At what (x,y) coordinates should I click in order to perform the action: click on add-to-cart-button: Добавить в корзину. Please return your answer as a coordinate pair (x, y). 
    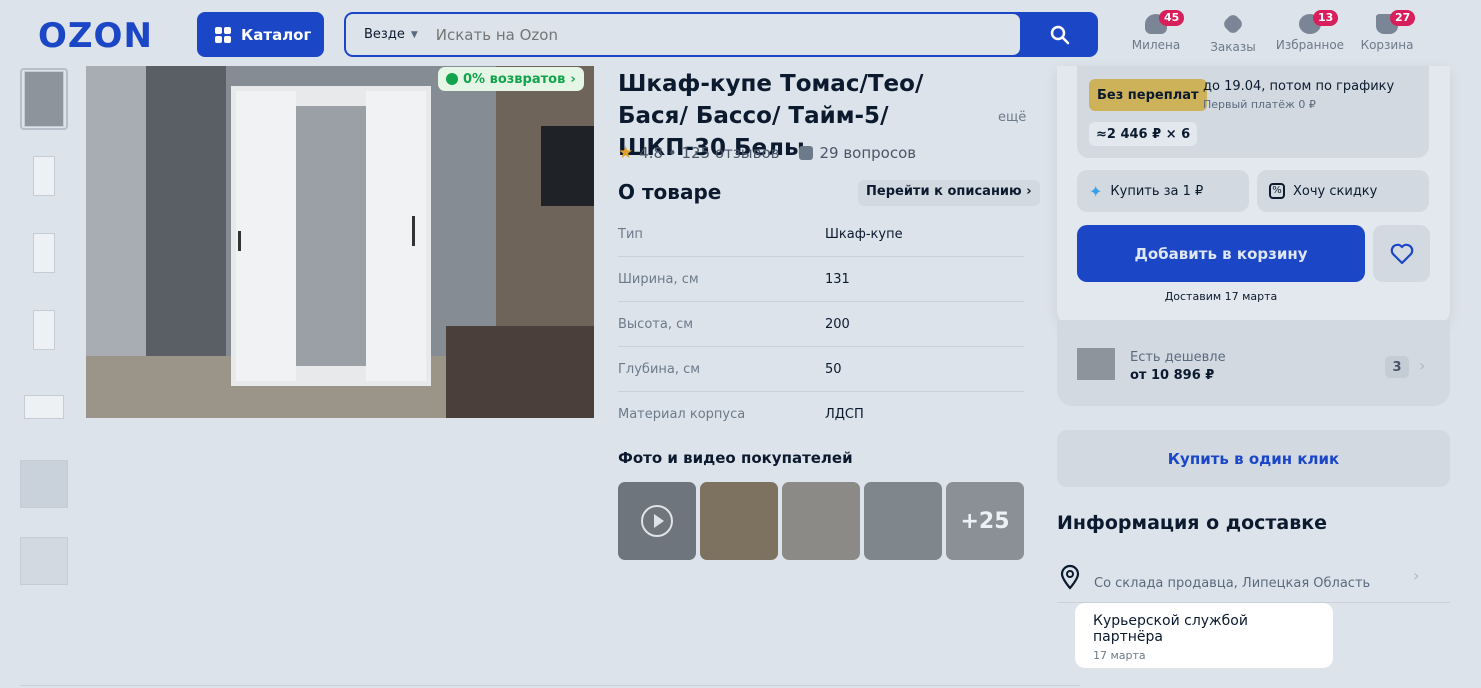
    Looking at the image, I should click on (1221, 253).